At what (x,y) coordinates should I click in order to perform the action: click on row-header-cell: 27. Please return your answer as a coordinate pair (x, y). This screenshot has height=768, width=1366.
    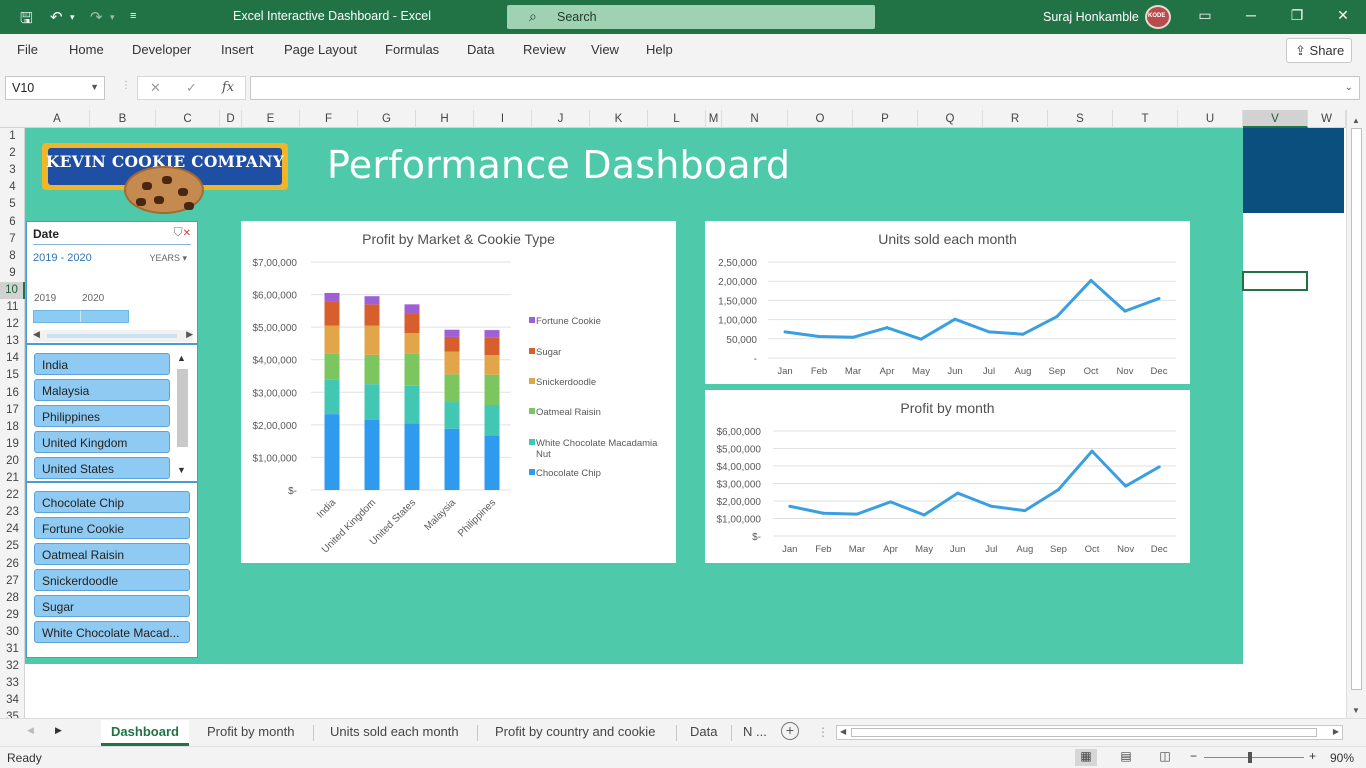
    Looking at the image, I should click on (12, 581).